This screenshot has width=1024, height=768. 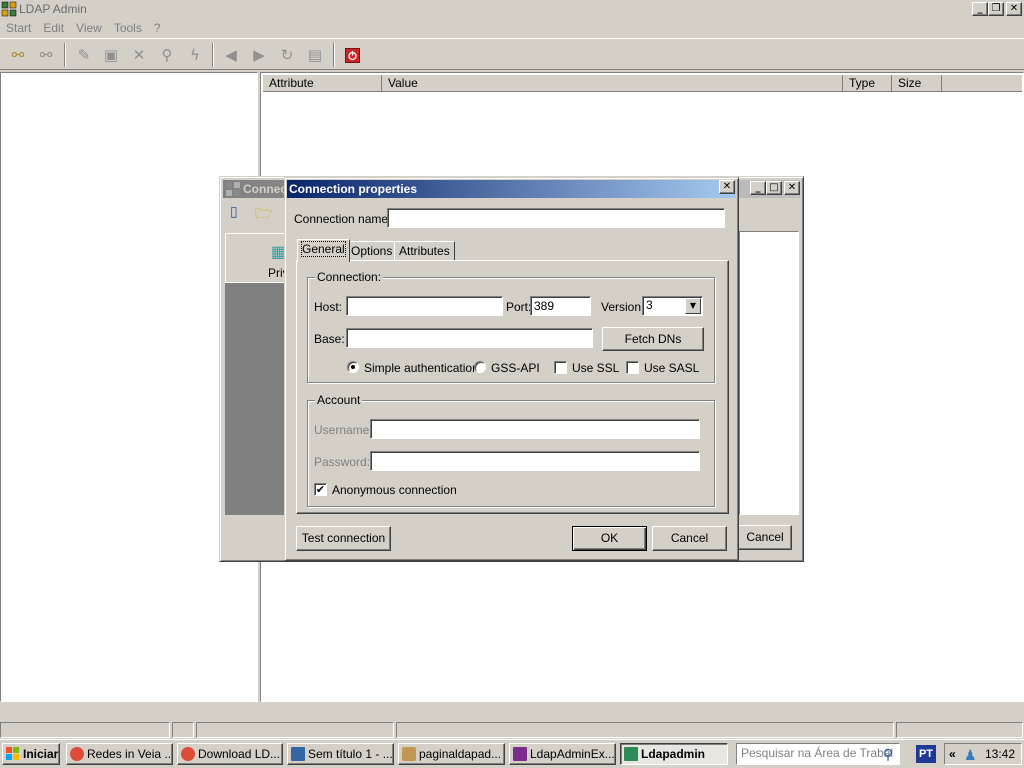 I want to click on taskbar-item-ldapadmin: Ldapadmin, so click(x=674, y=754).